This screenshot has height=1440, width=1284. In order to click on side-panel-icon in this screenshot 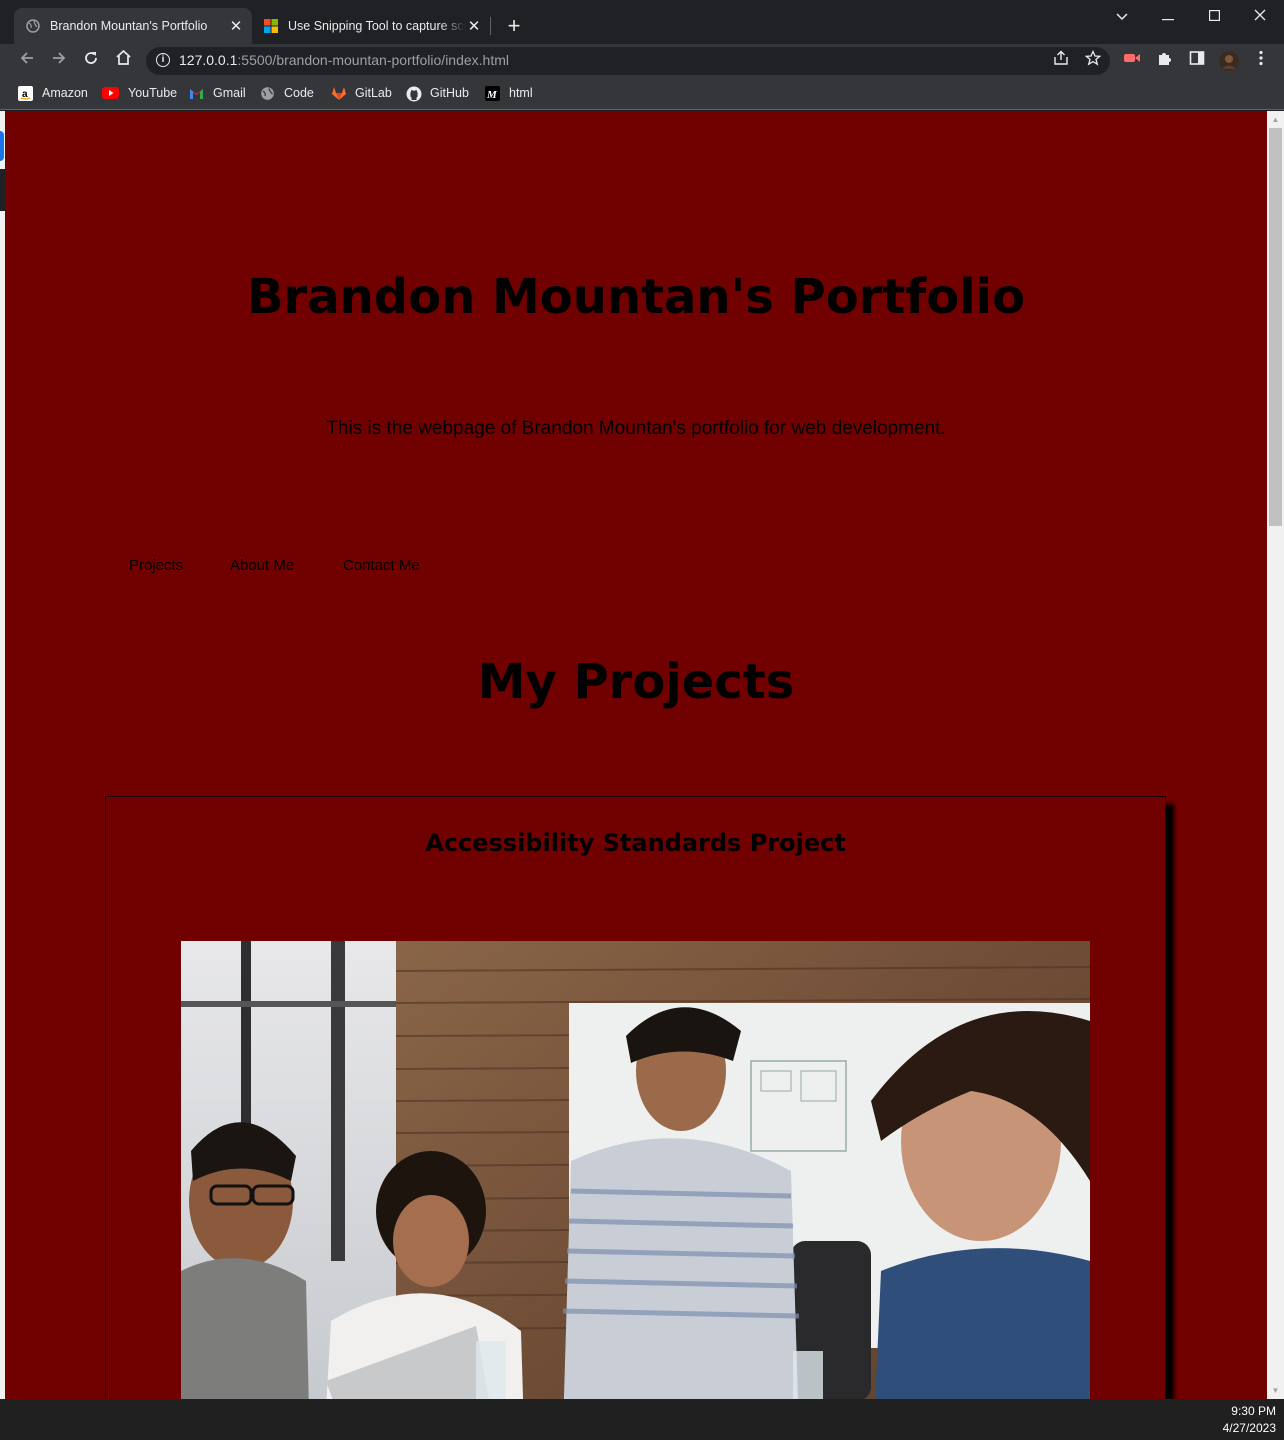, I will do `click(1197, 61)`.